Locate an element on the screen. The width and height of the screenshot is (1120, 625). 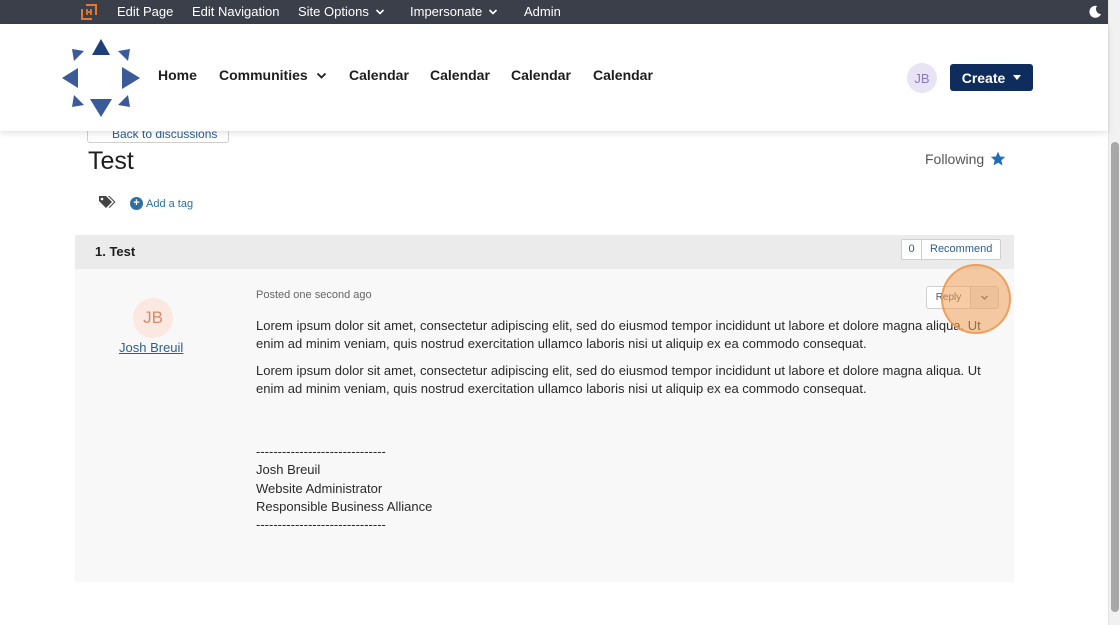
admin-edit-navigation: Edit Navigation is located at coordinates (235, 12).